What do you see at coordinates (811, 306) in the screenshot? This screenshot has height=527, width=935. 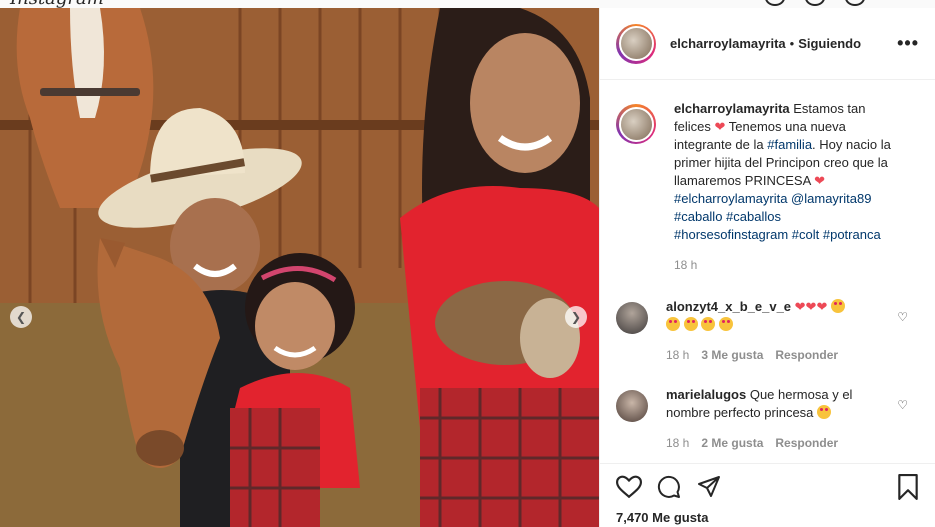 I see `red-heart-emoji-icon: ❤❤❤` at bounding box center [811, 306].